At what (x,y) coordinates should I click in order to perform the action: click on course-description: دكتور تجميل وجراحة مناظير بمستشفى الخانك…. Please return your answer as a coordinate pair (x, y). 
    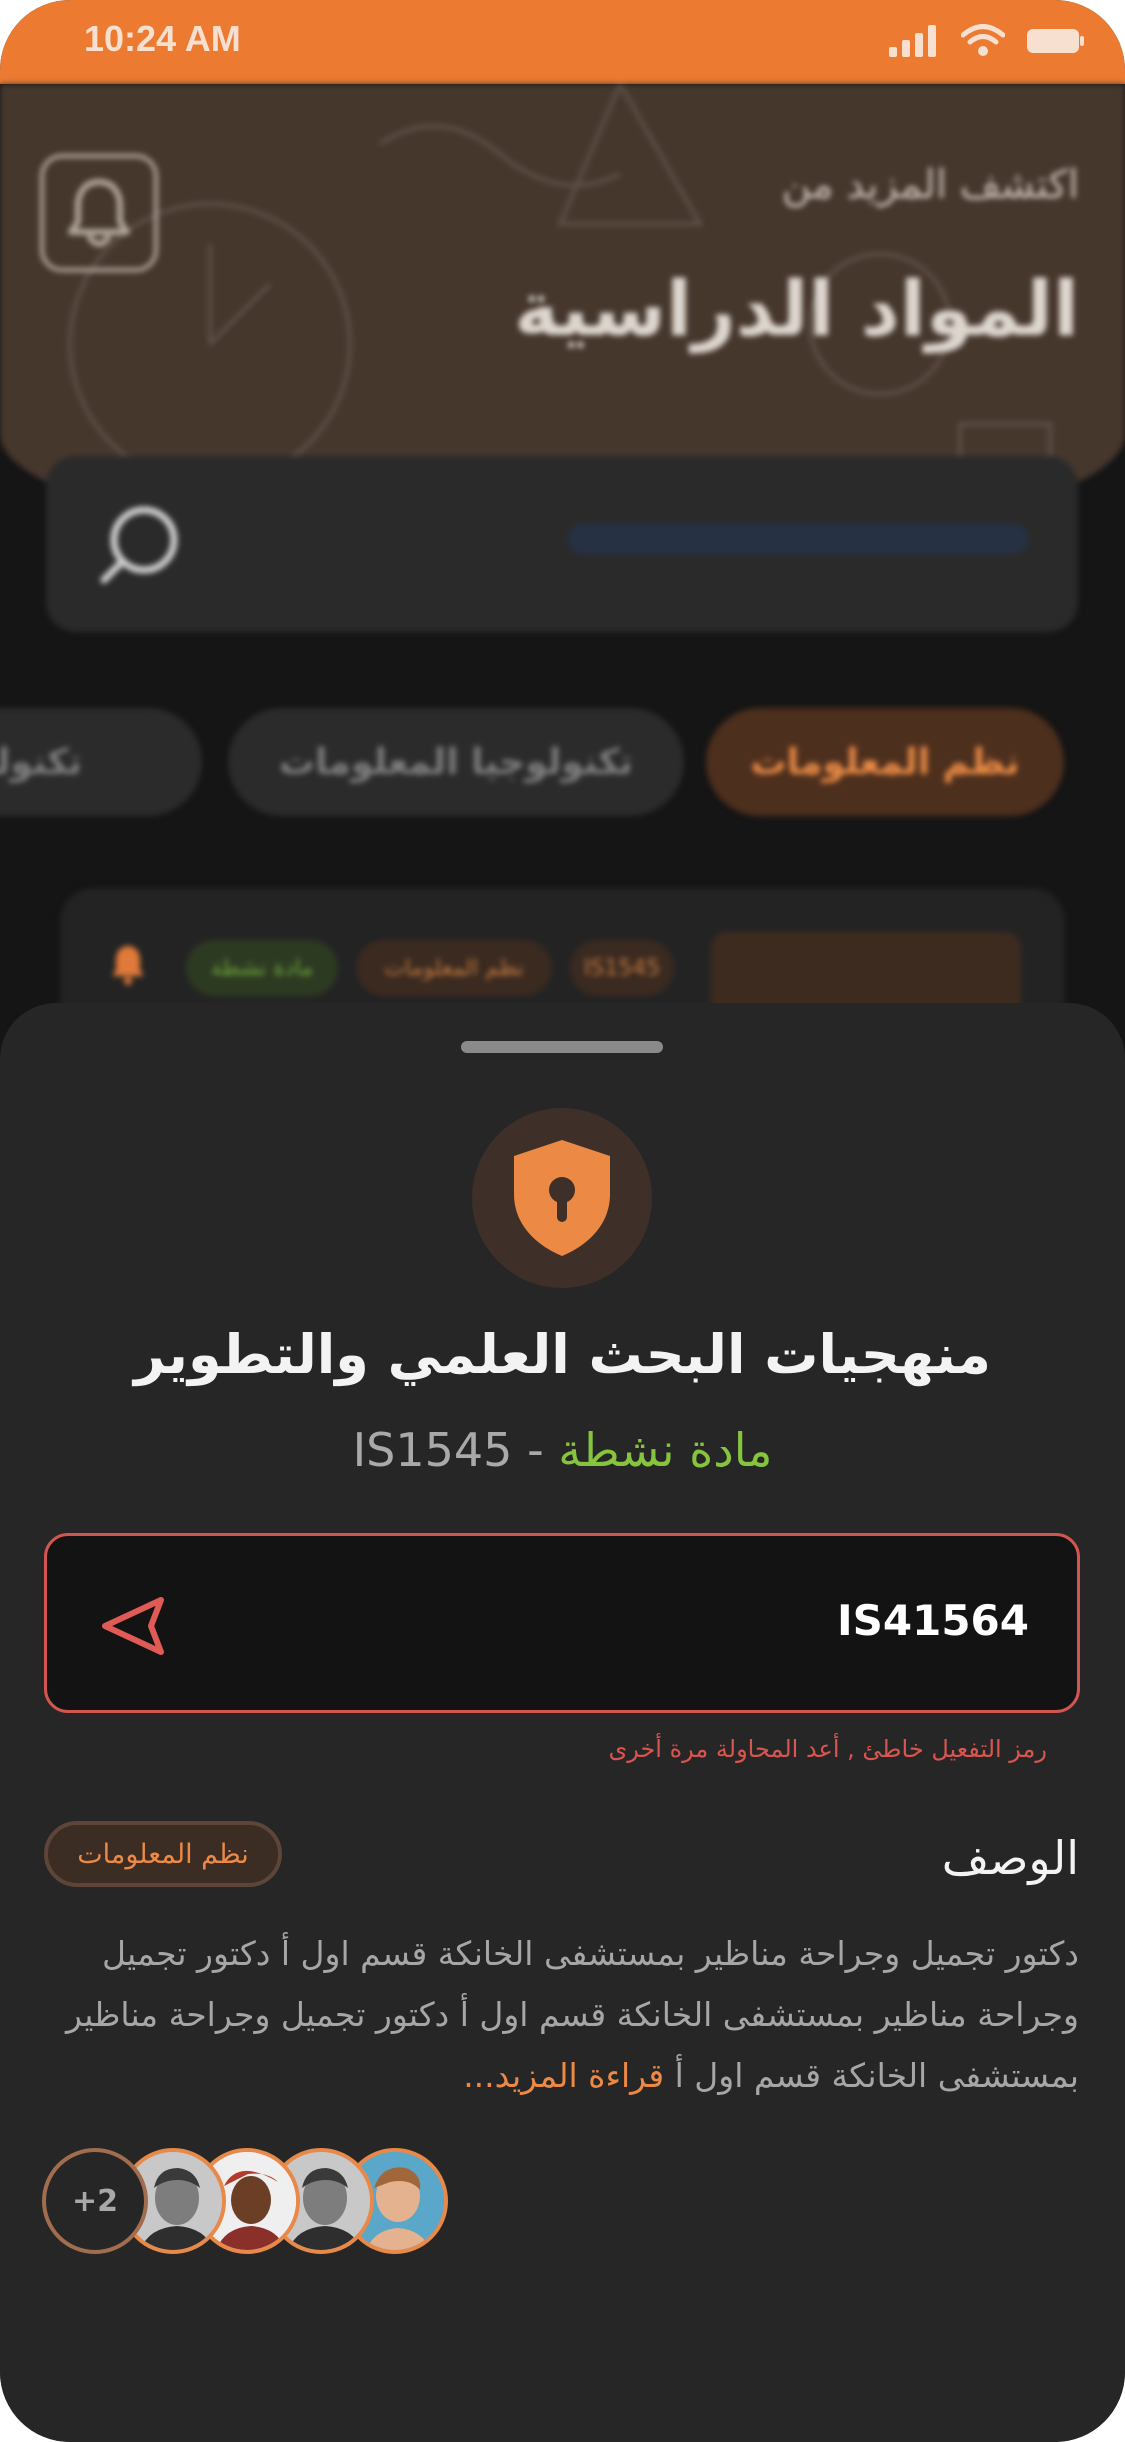
    Looking at the image, I should click on (559, 2014).